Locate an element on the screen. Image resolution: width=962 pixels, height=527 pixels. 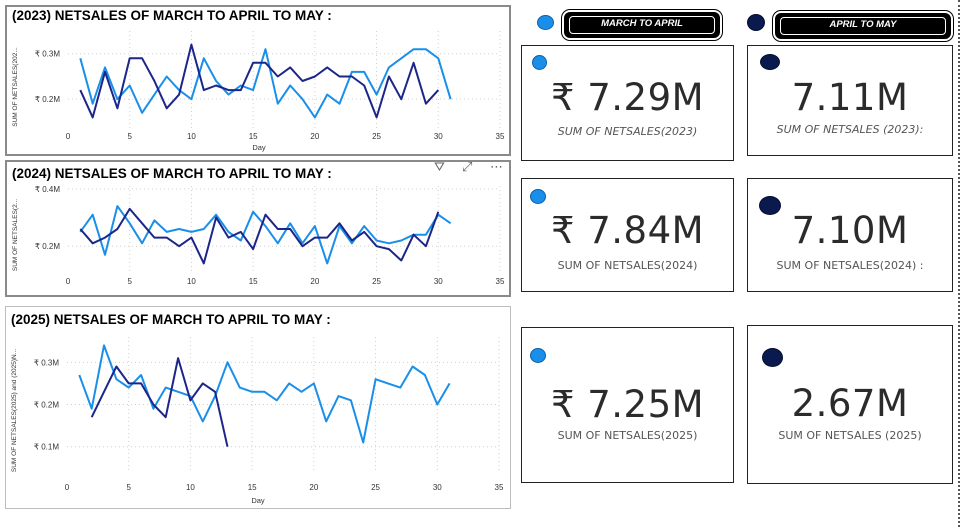
card-value: ₹ 7.29M is located at coordinates (627, 97).